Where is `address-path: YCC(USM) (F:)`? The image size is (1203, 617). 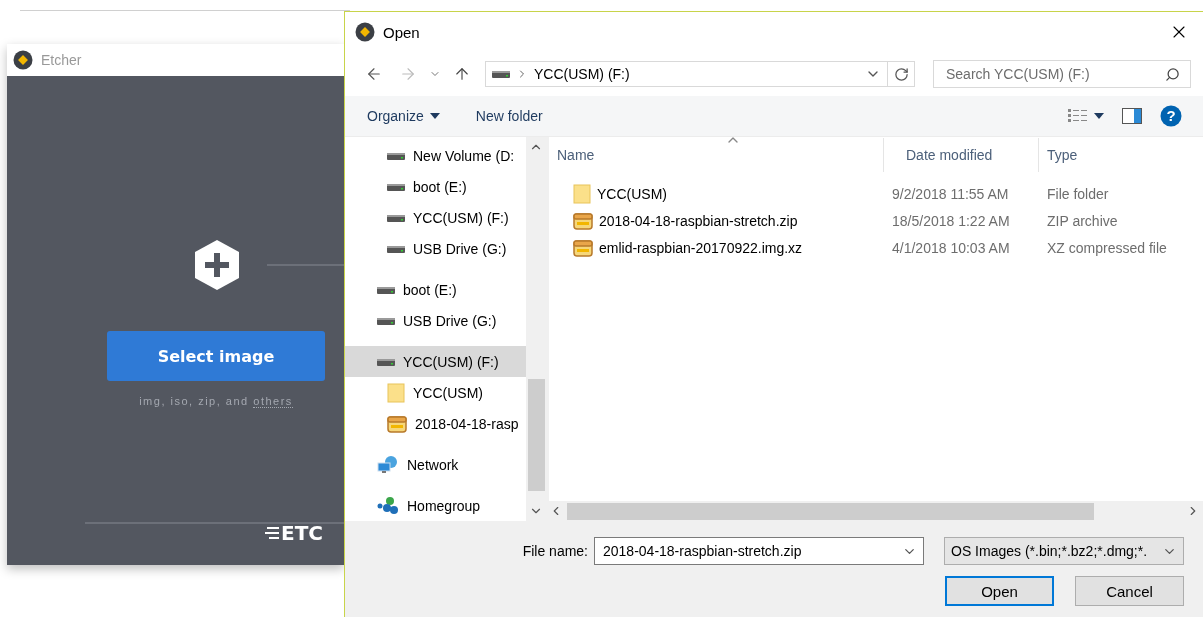
address-path: YCC(USM) (F:) is located at coordinates (582, 74).